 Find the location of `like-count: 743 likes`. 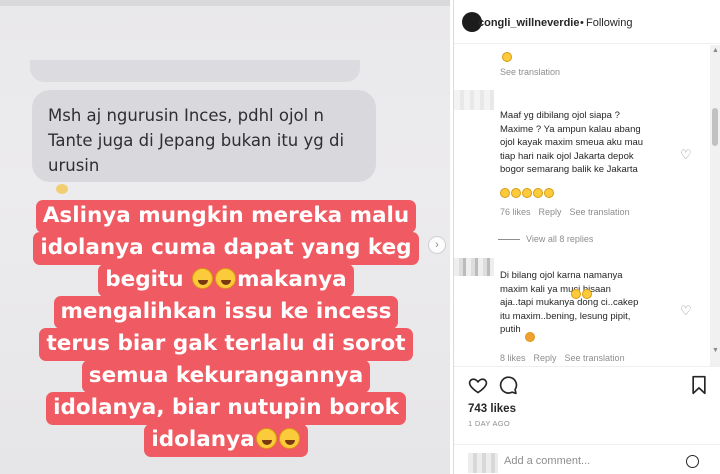

like-count: 743 likes is located at coordinates (492, 409).